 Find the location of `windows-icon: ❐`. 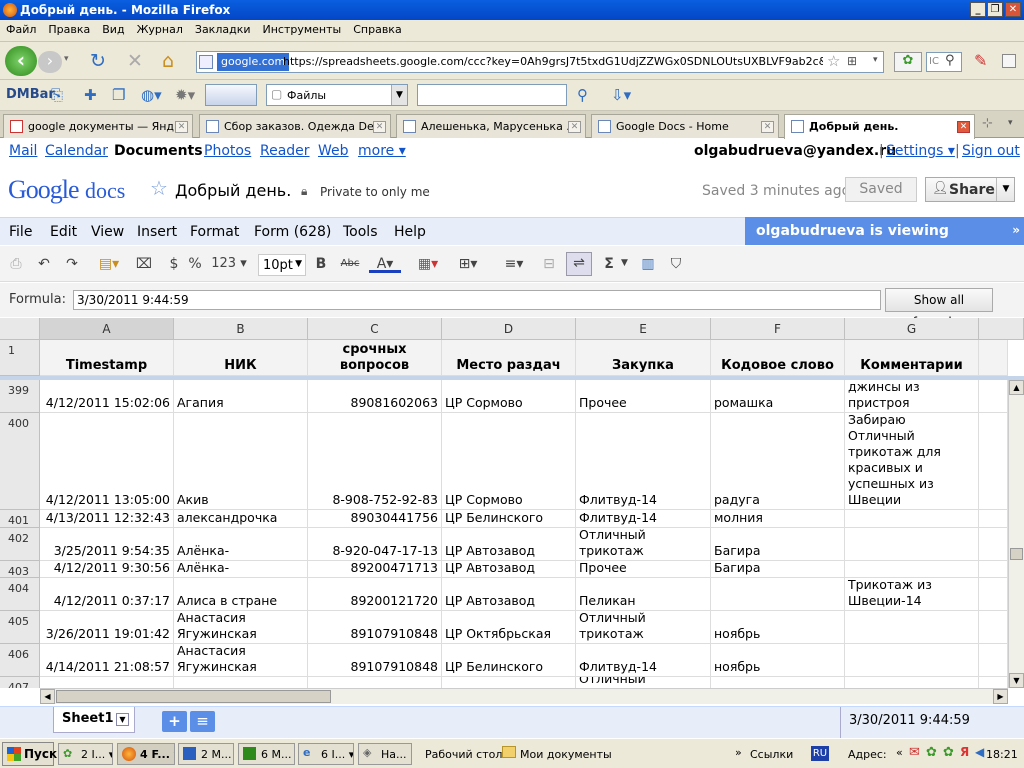

windows-icon: ❐ is located at coordinates (118, 95).